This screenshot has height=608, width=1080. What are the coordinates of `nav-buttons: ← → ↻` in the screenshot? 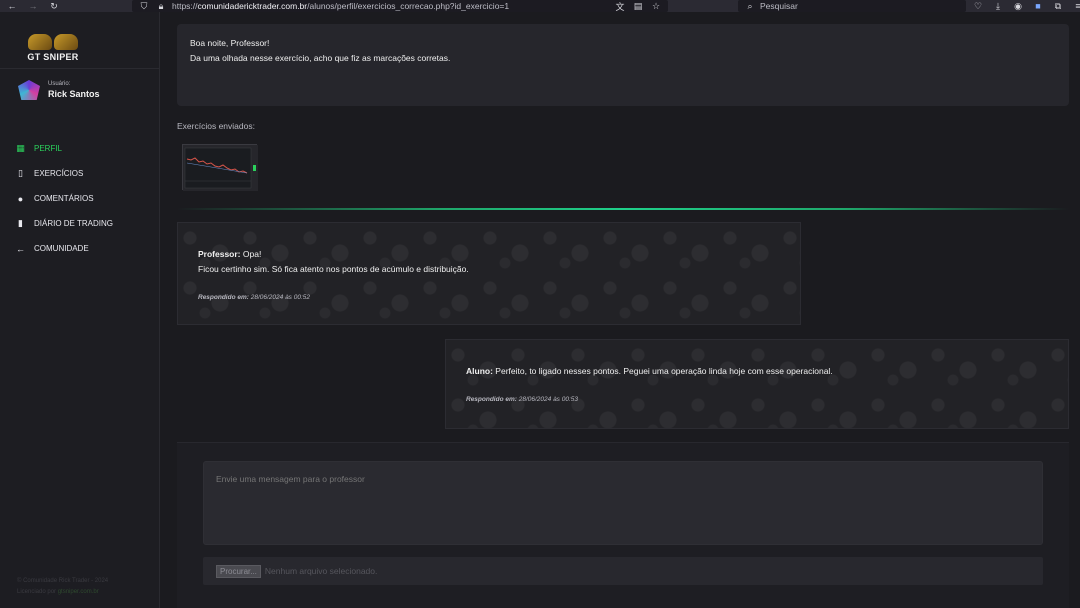 It's located at (33, 6).